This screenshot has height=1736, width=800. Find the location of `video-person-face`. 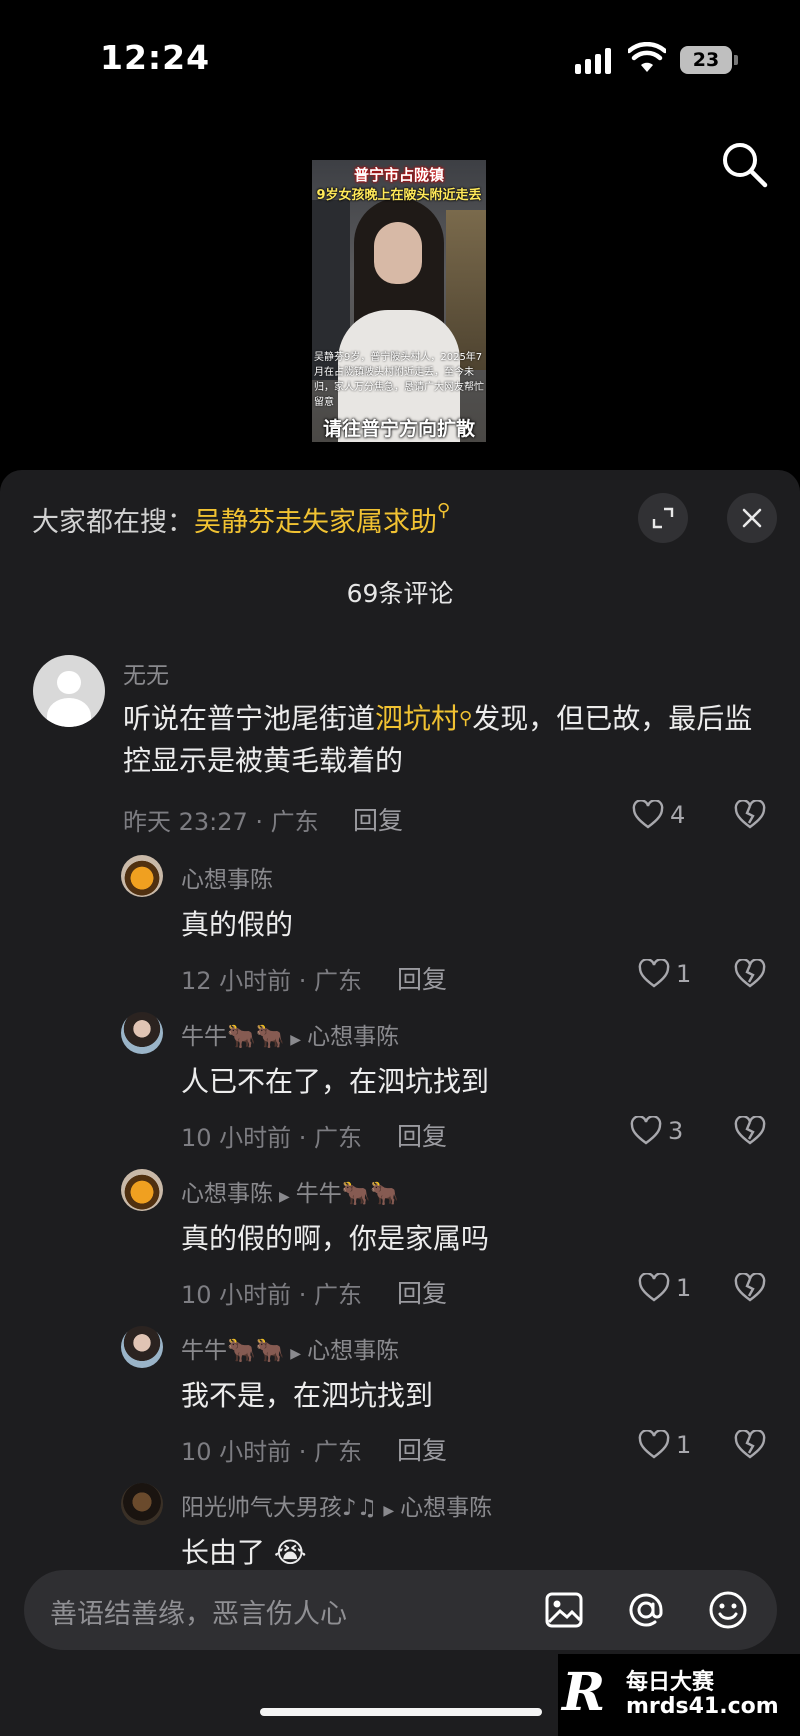

video-person-face is located at coordinates (398, 253).